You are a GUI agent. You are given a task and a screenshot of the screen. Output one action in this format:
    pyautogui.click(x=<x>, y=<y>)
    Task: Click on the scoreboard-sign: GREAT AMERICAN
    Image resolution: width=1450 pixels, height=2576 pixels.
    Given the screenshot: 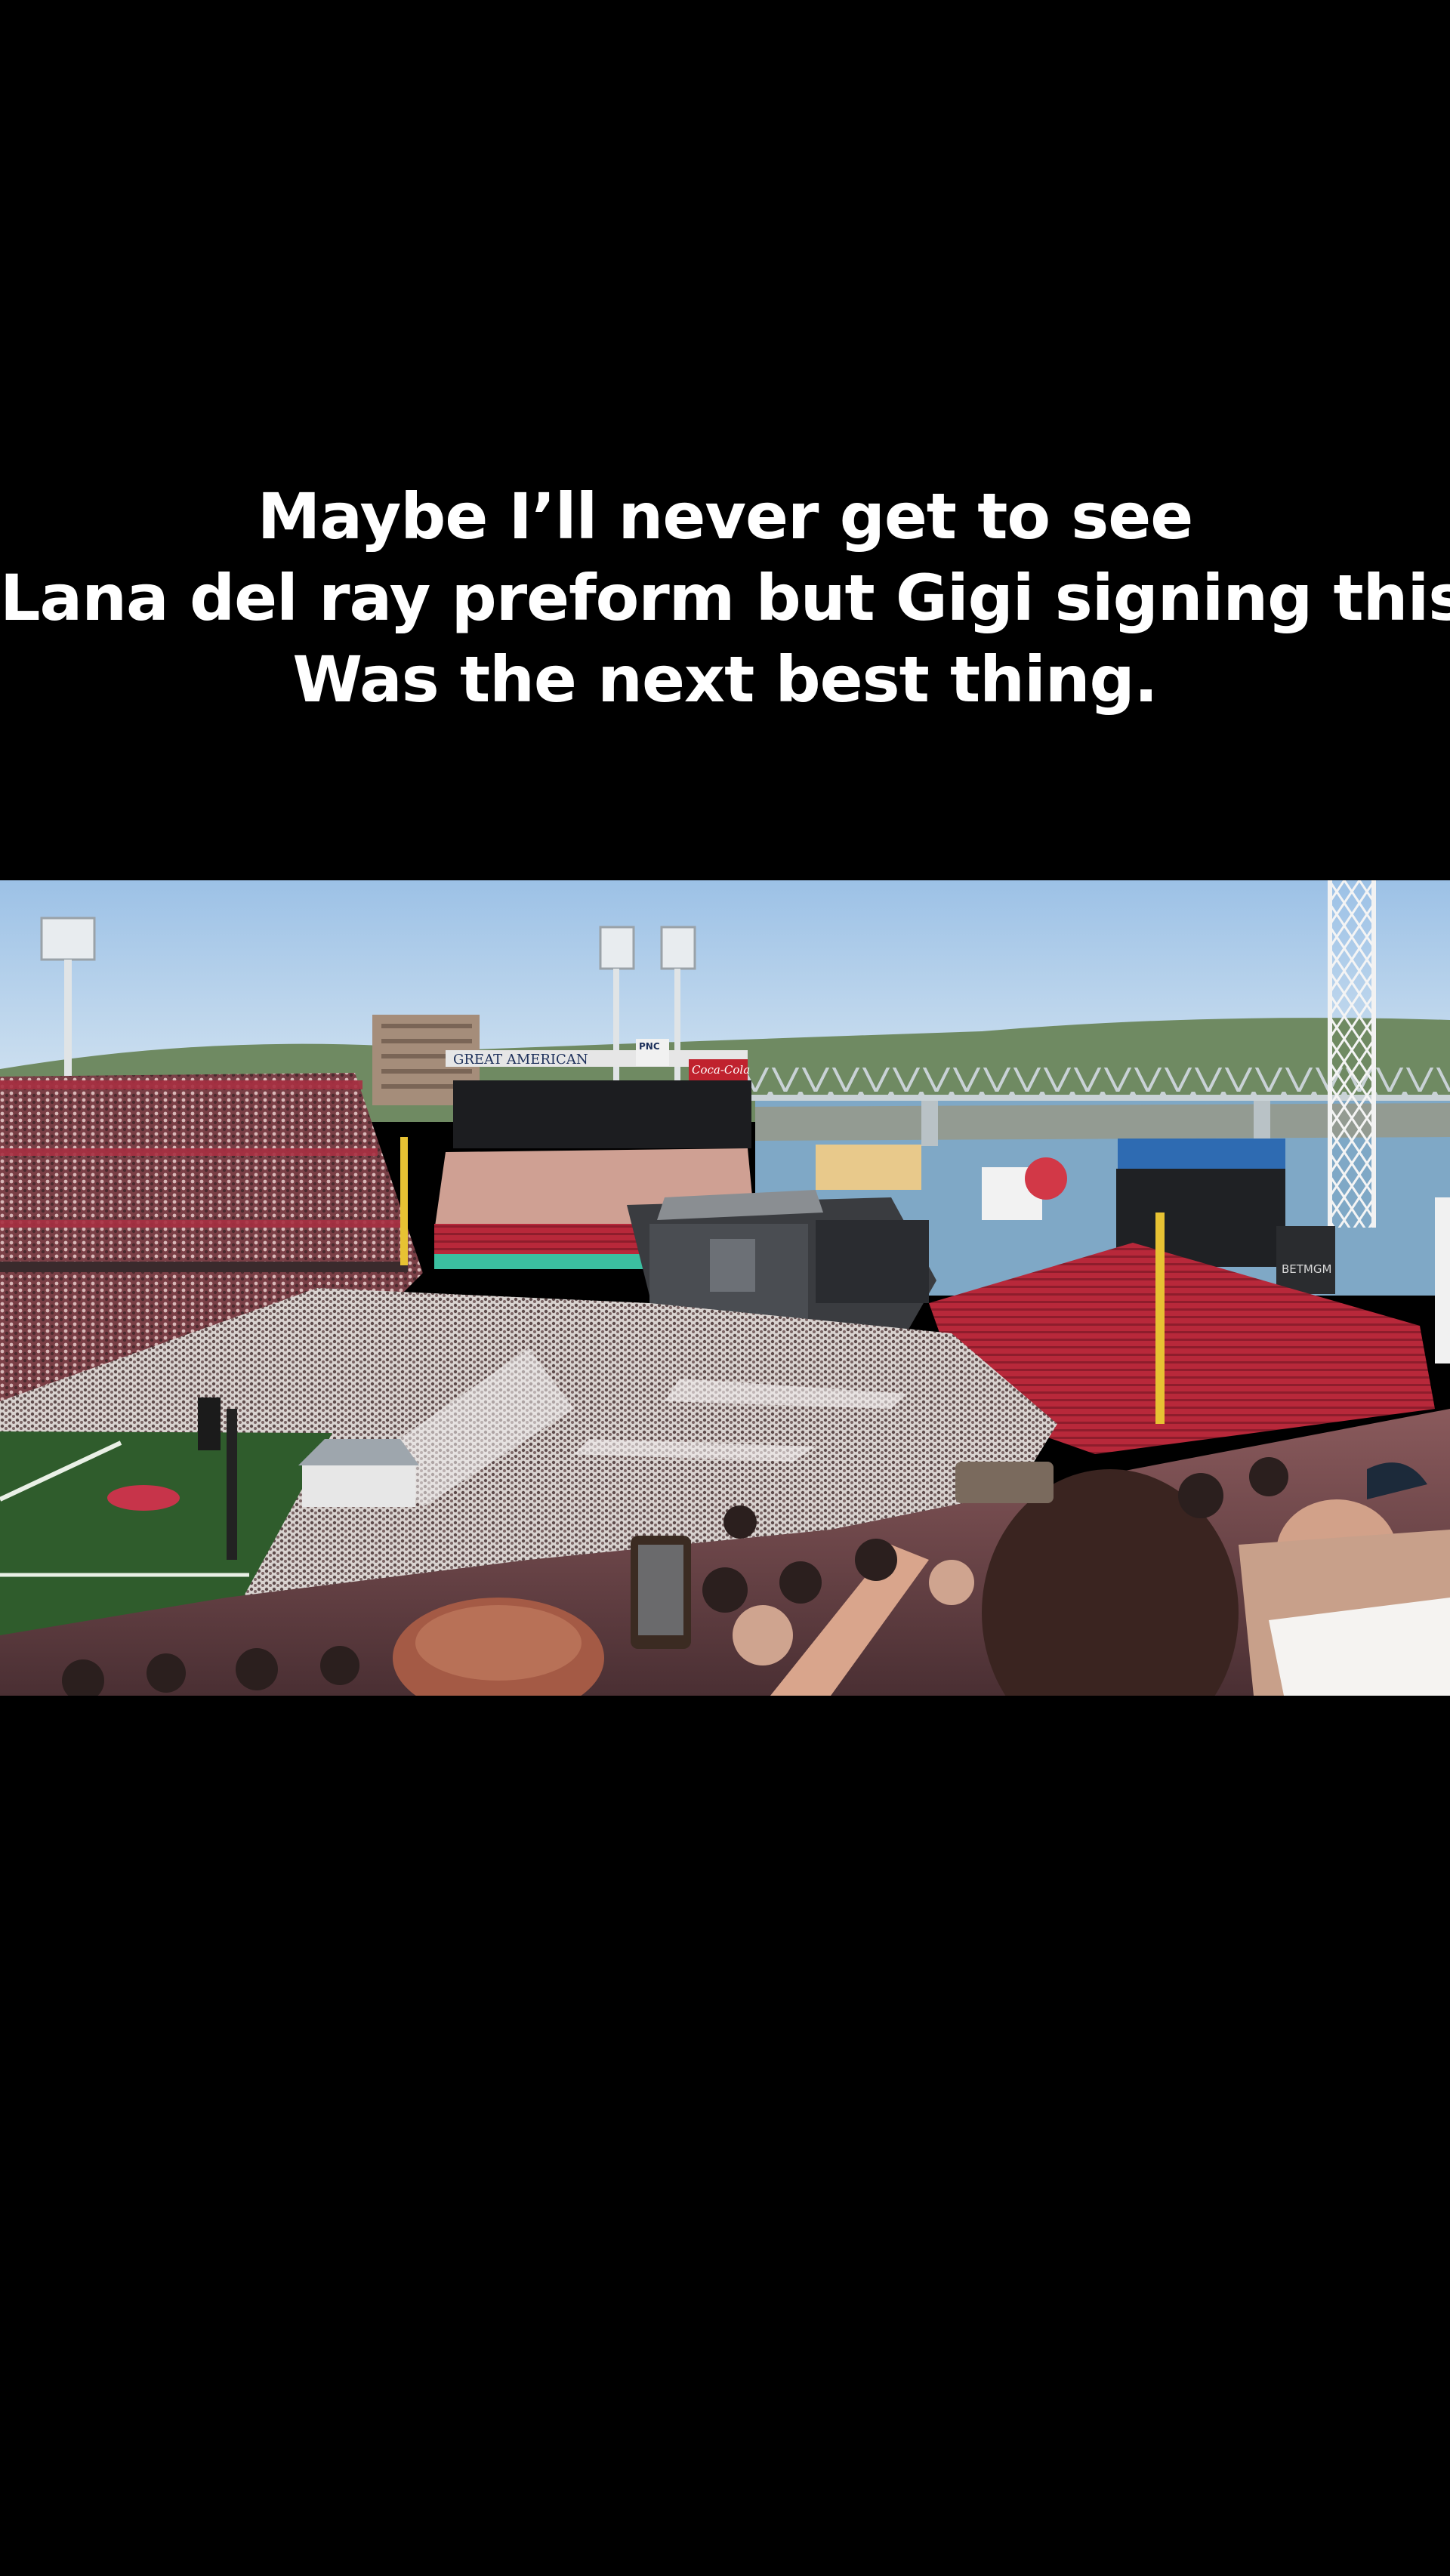 What is the action you would take?
    pyautogui.click(x=520, y=1060)
    